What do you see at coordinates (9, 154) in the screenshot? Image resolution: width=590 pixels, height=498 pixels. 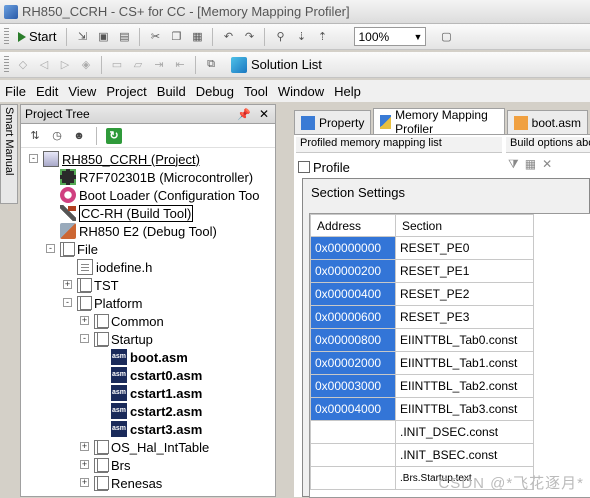 I see `smart-manual-tab: Smart Manual` at bounding box center [9, 154].